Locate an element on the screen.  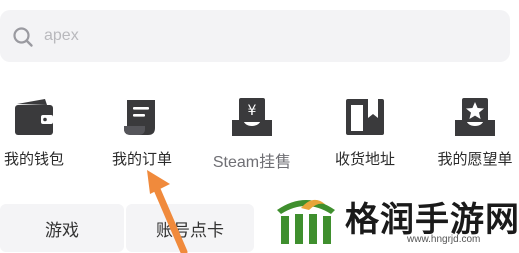
entry-my-wallet: 我的钱包 is located at coordinates (43, 130).